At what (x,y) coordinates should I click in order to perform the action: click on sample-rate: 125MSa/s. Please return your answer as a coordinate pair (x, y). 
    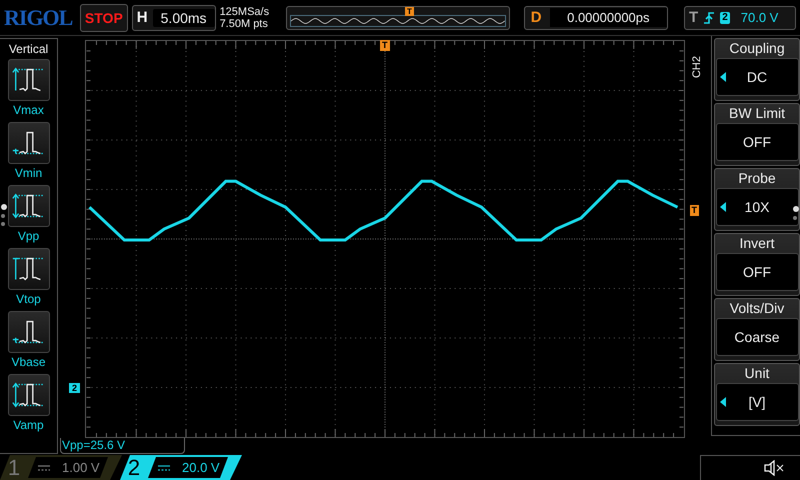
    Looking at the image, I should click on (245, 12).